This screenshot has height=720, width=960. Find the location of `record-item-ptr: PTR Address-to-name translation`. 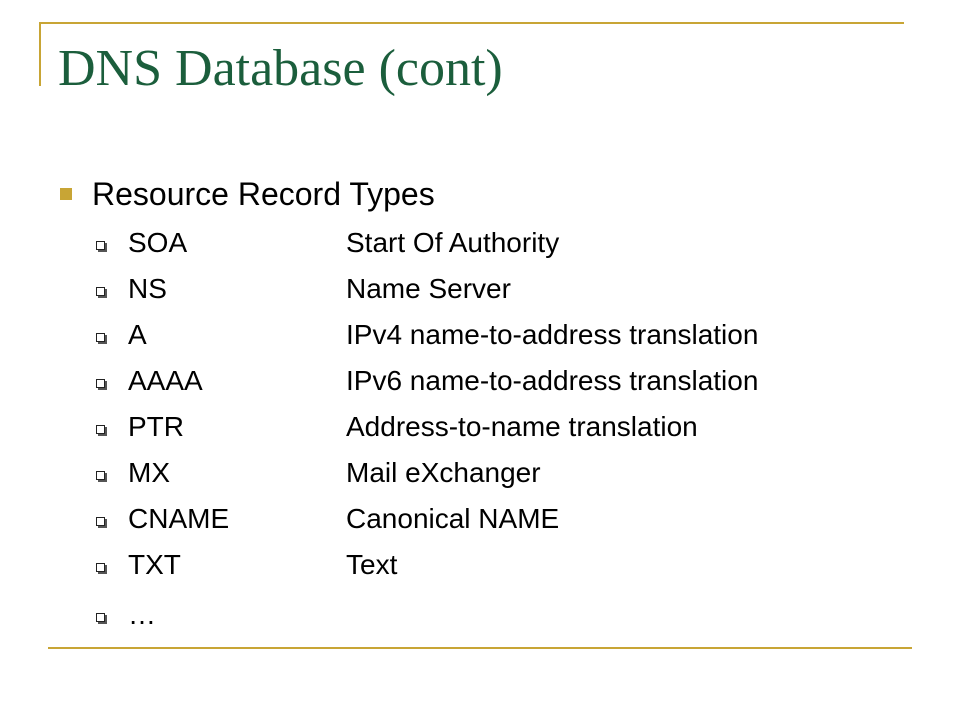

record-item-ptr: PTR Address-to-name translation is located at coordinates (427, 427).